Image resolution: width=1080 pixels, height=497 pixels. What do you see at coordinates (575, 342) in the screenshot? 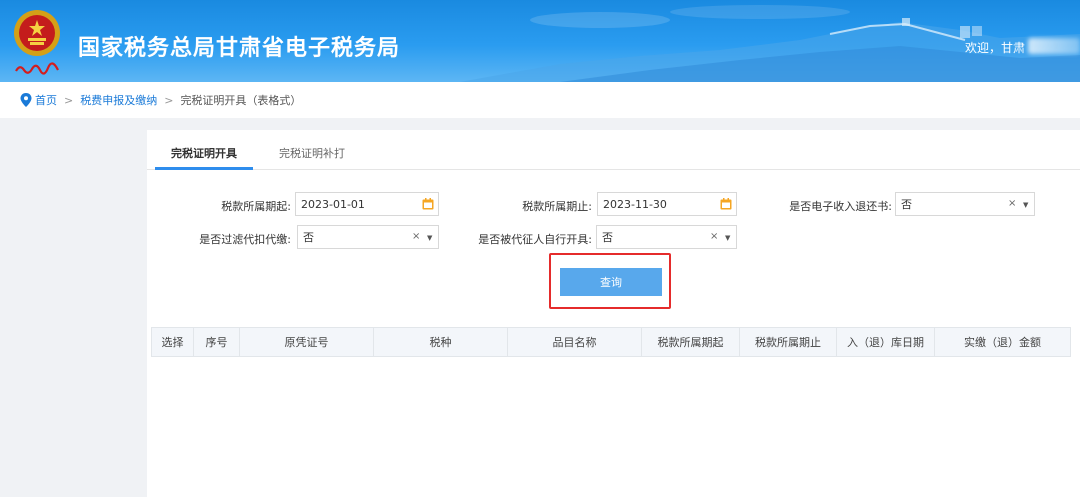
I see `column-header-item-name: 品目名称` at bounding box center [575, 342].